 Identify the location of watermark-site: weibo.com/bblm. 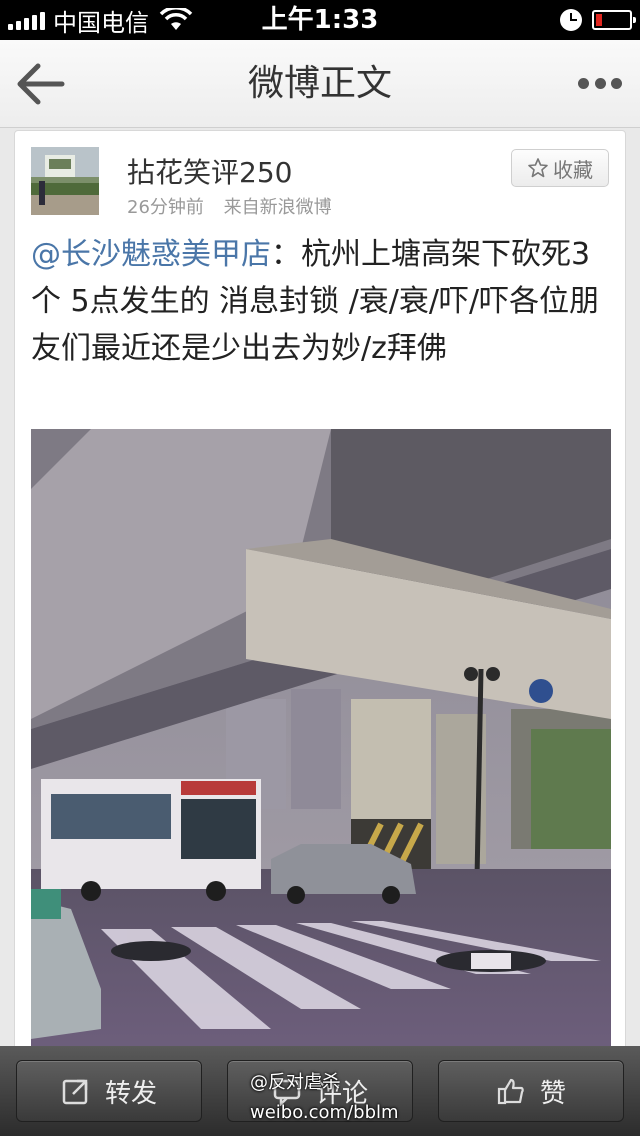
(324, 1112).